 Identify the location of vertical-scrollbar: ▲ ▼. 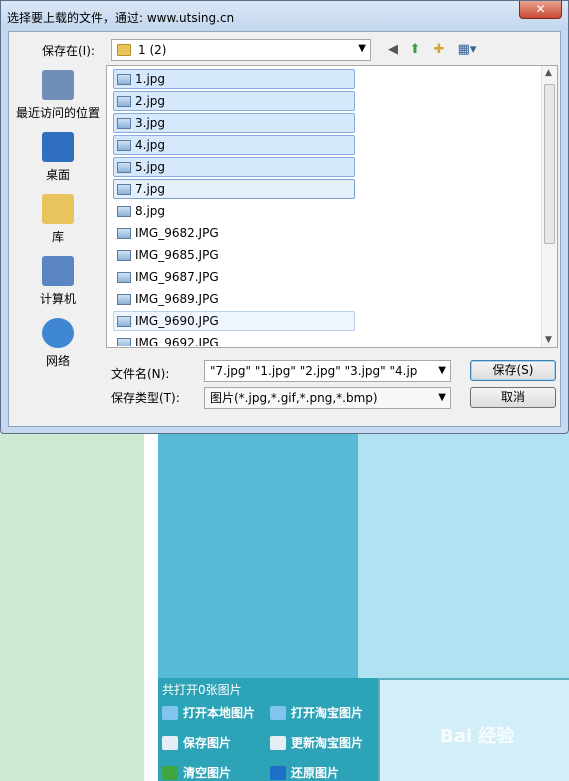
(549, 206).